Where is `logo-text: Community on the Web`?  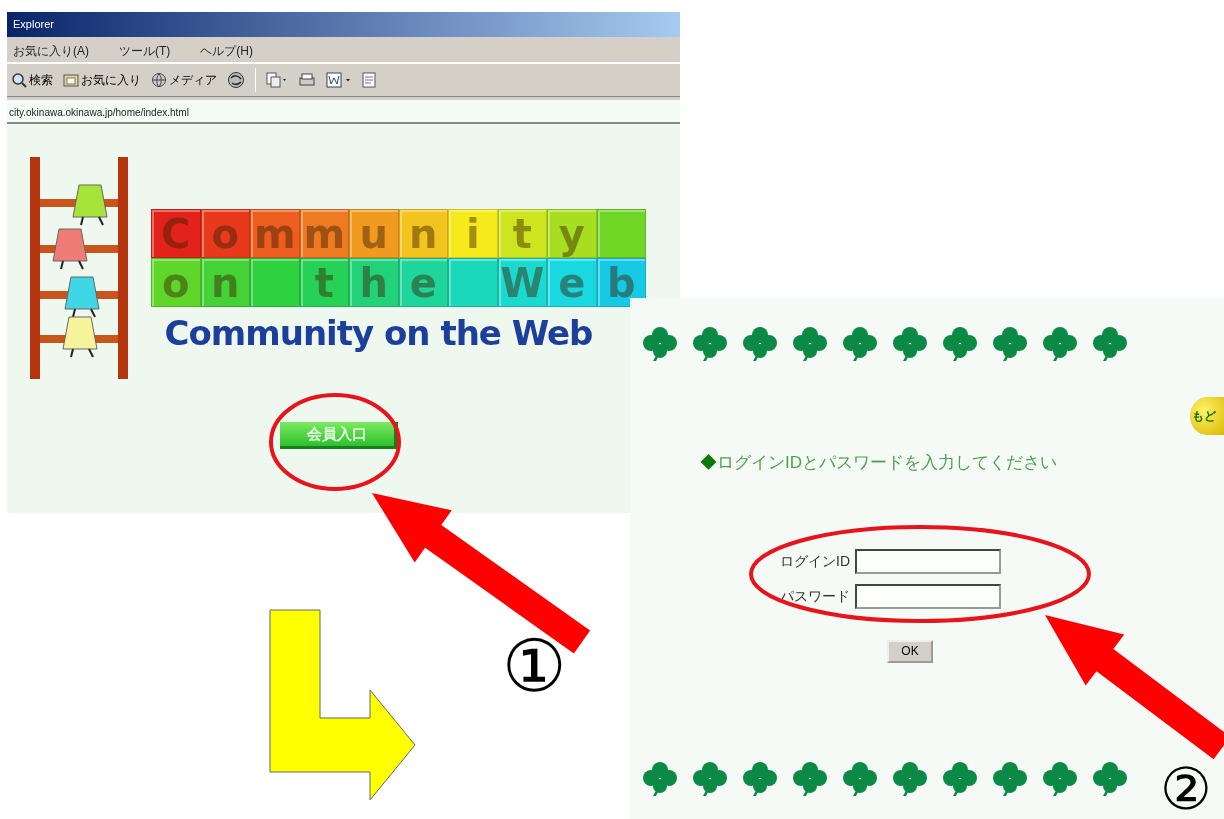
logo-text: Community on the Web is located at coordinates (378, 333).